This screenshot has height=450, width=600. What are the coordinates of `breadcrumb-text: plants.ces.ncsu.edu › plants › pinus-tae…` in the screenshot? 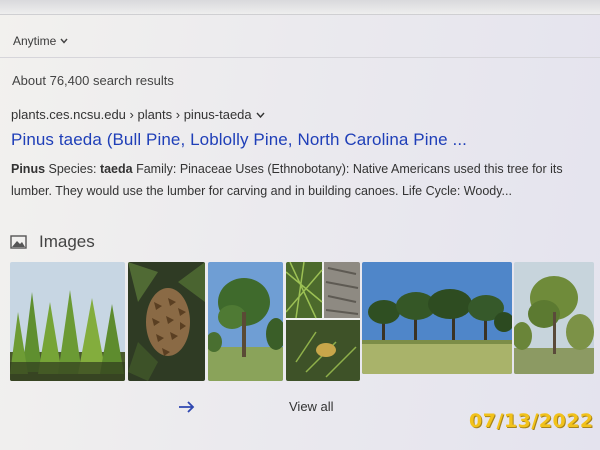 It's located at (131, 114).